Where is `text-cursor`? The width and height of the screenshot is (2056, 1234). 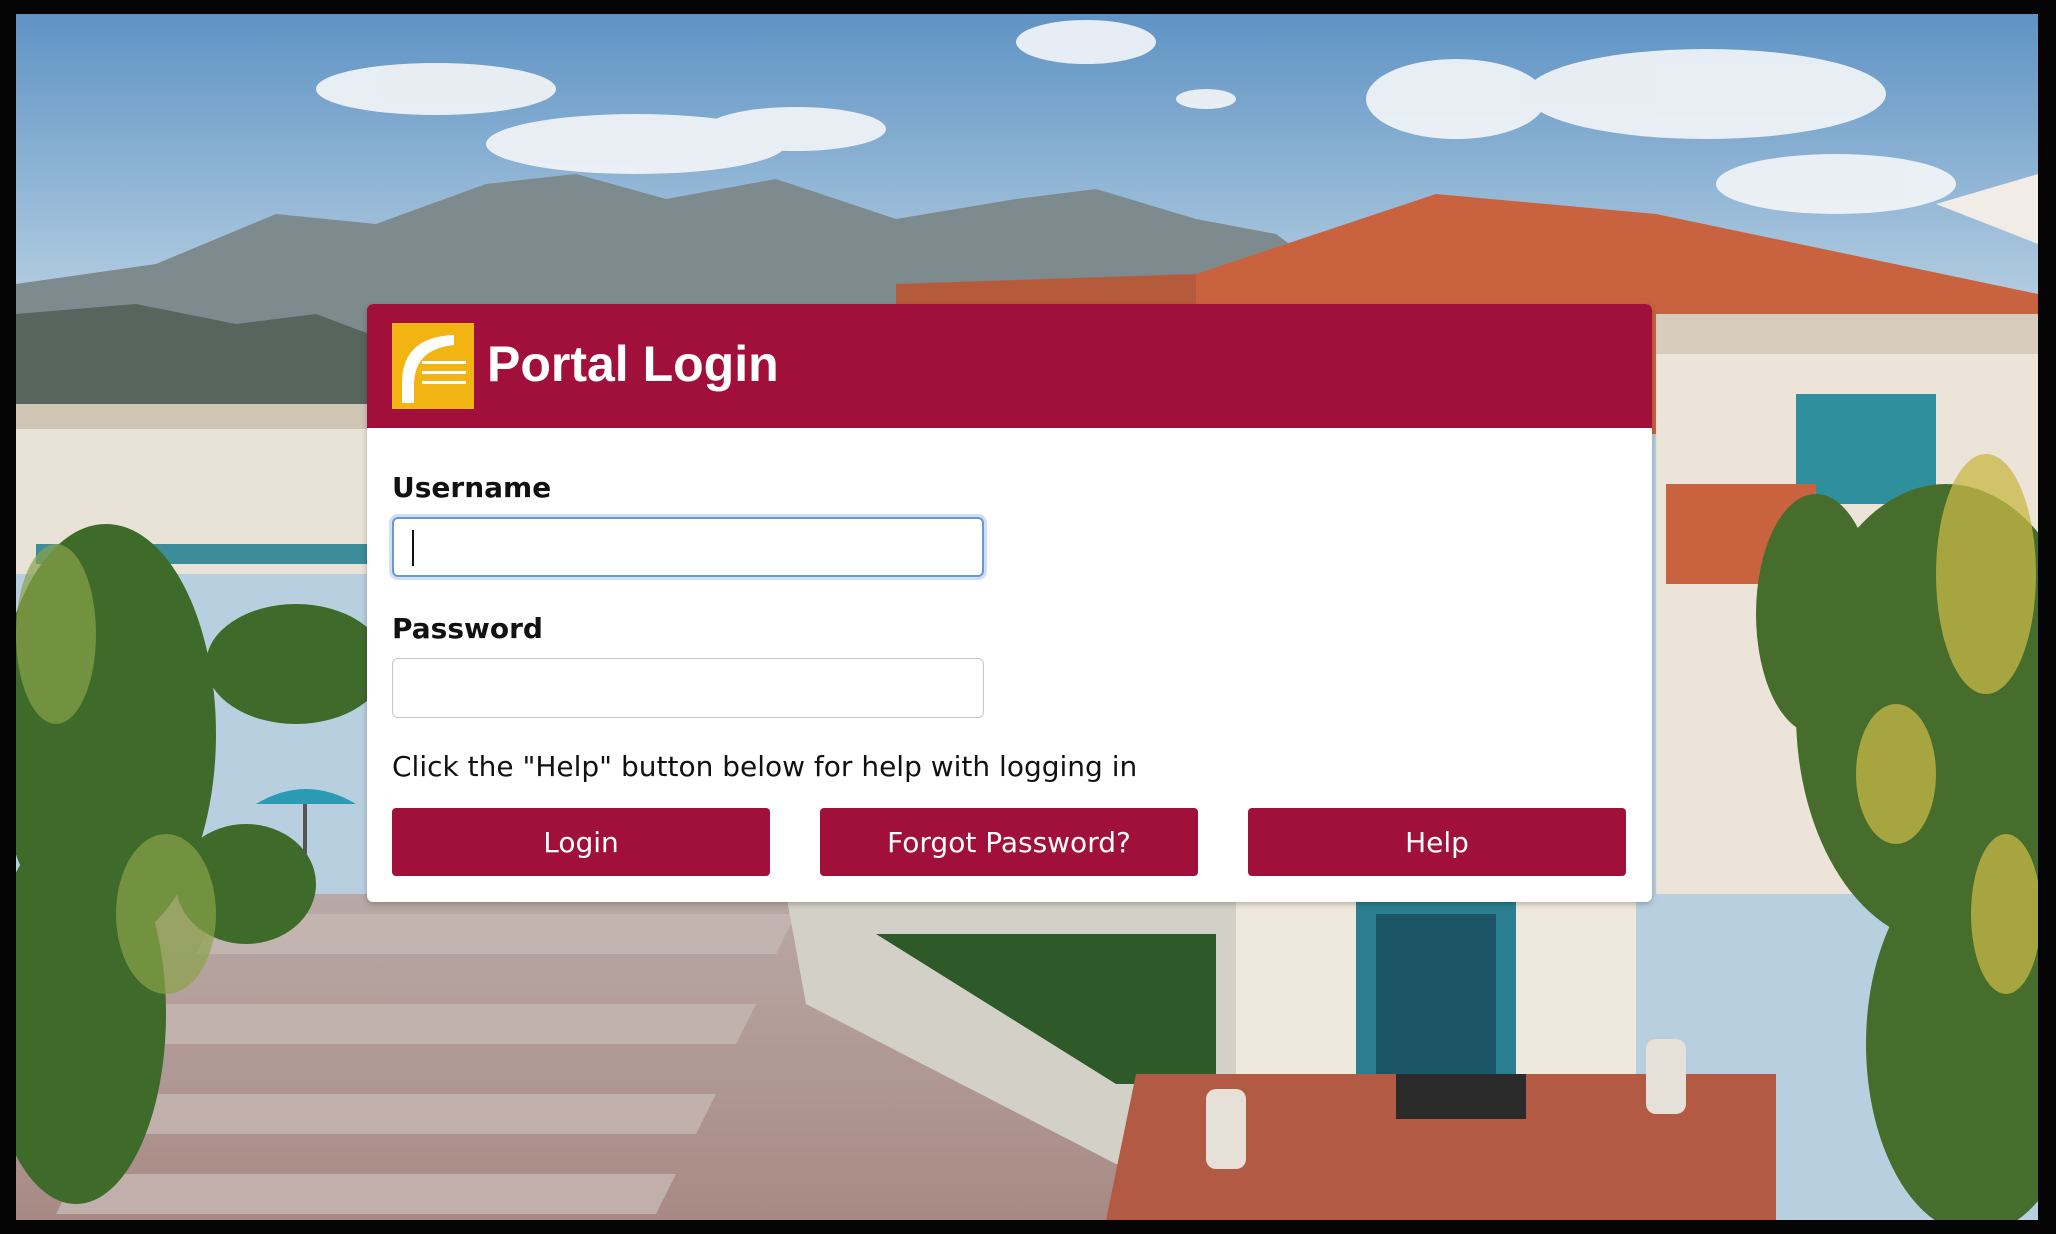 text-cursor is located at coordinates (413, 548).